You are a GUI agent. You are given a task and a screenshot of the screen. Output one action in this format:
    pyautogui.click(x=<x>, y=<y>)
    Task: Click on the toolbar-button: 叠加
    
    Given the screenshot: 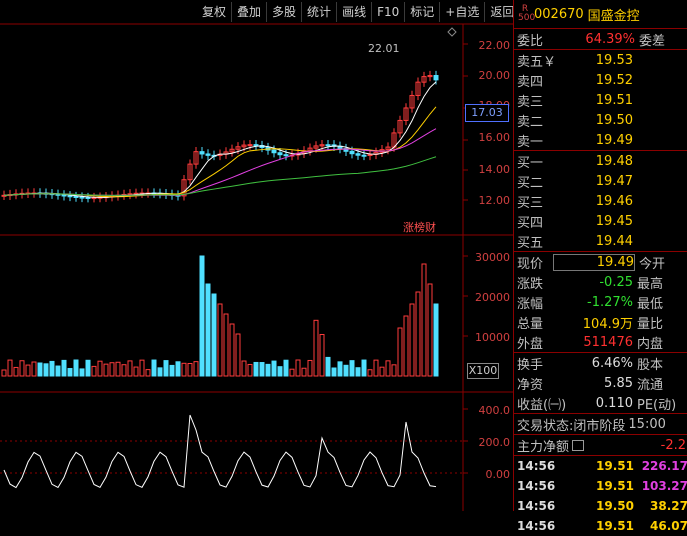 What is the action you would take?
    pyautogui.click(x=248, y=12)
    